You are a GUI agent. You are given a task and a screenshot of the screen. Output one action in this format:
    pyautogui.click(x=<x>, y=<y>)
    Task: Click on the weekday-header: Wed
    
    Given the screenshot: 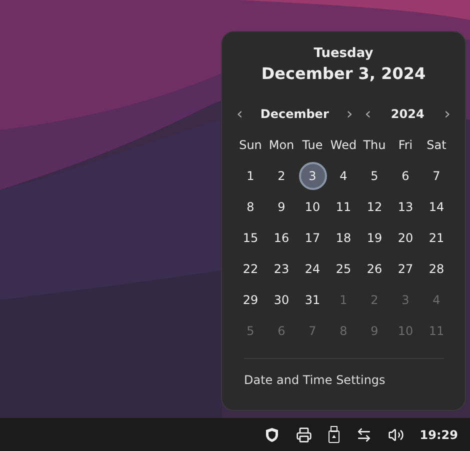 What is the action you would take?
    pyautogui.click(x=343, y=145)
    